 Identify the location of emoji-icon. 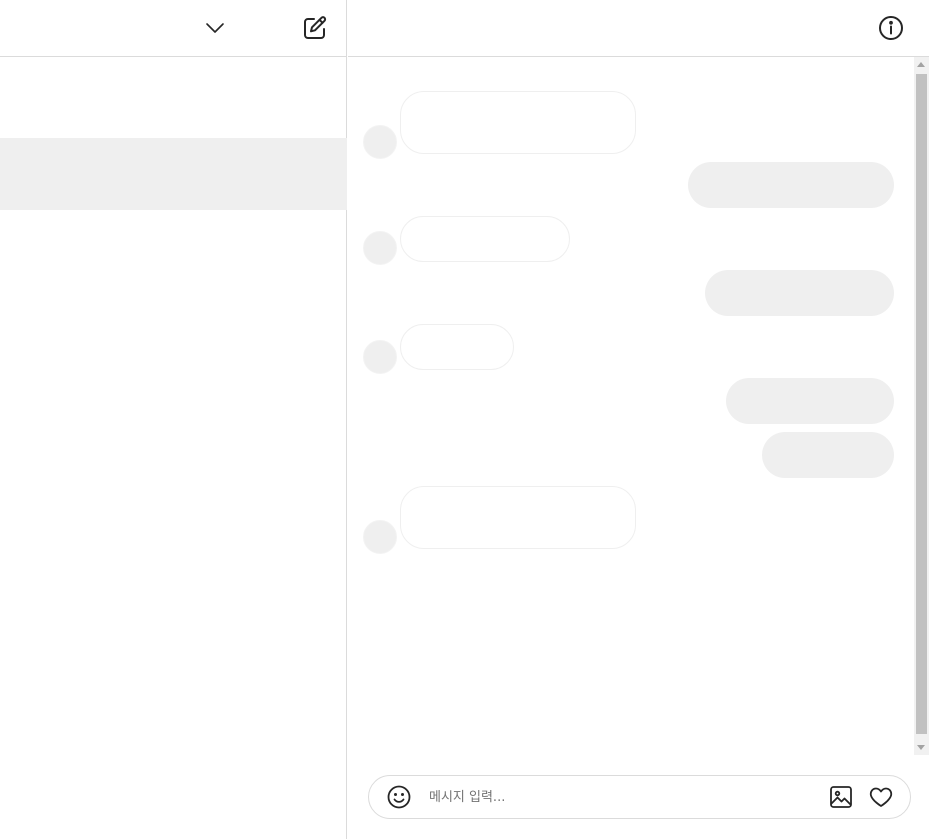
(399, 797).